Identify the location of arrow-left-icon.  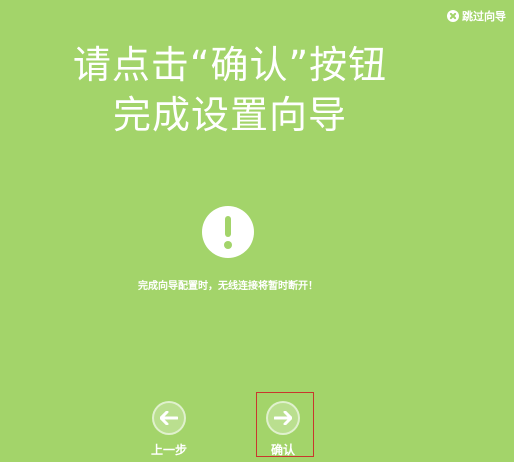
(169, 418).